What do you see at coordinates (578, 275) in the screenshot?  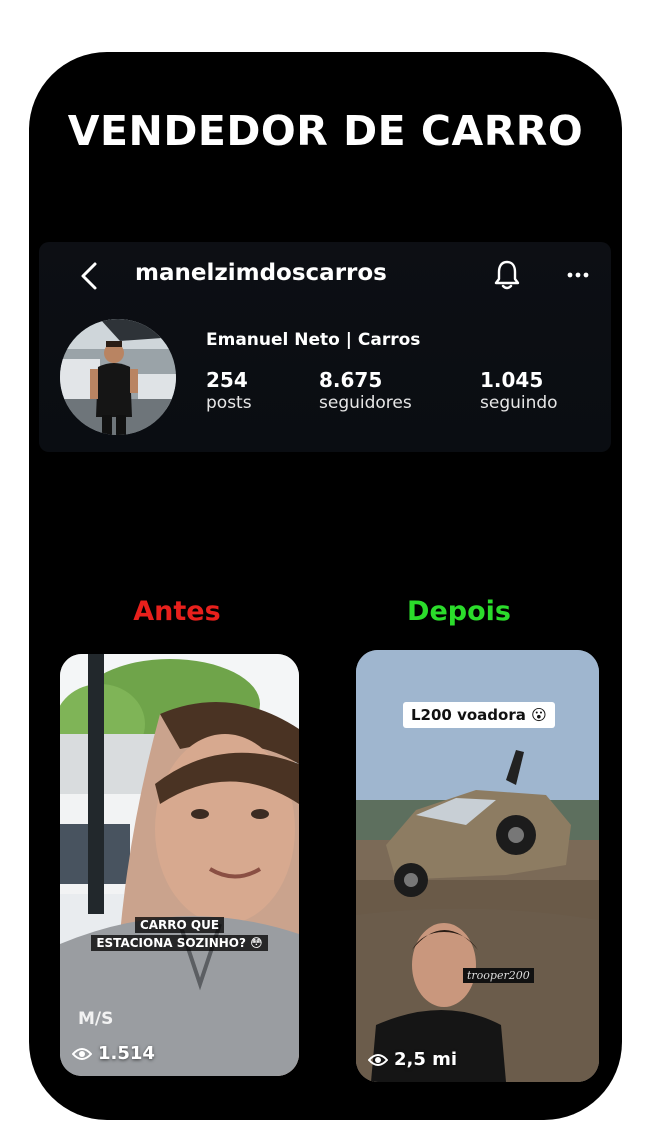 I see `more-icon` at bounding box center [578, 275].